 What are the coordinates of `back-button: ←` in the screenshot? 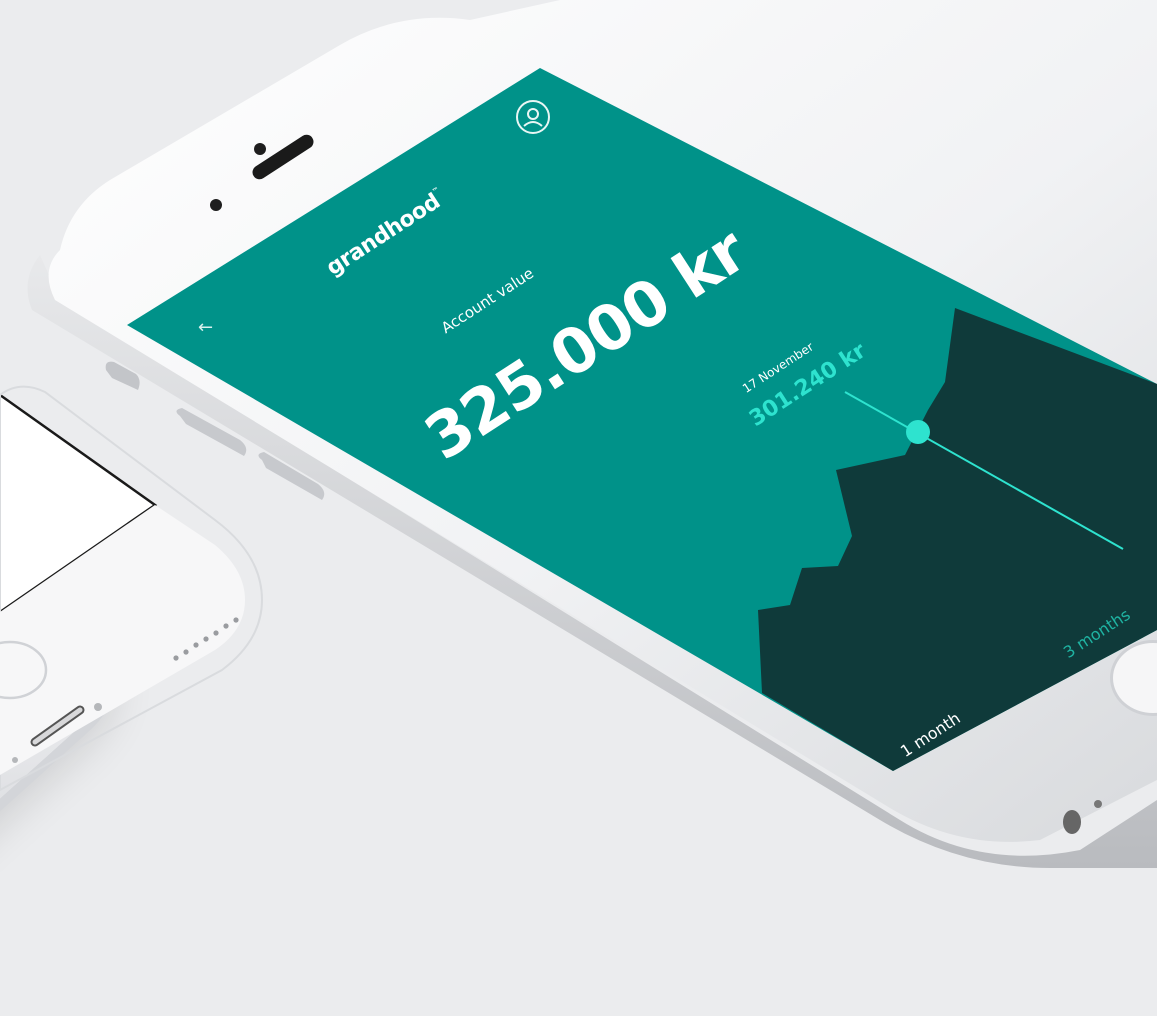 It's located at (205, 327).